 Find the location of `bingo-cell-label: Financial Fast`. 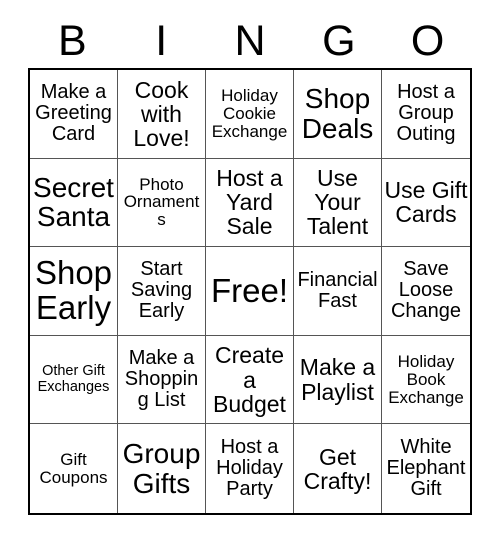

bingo-cell-label: Financial Fast is located at coordinates (337, 290).